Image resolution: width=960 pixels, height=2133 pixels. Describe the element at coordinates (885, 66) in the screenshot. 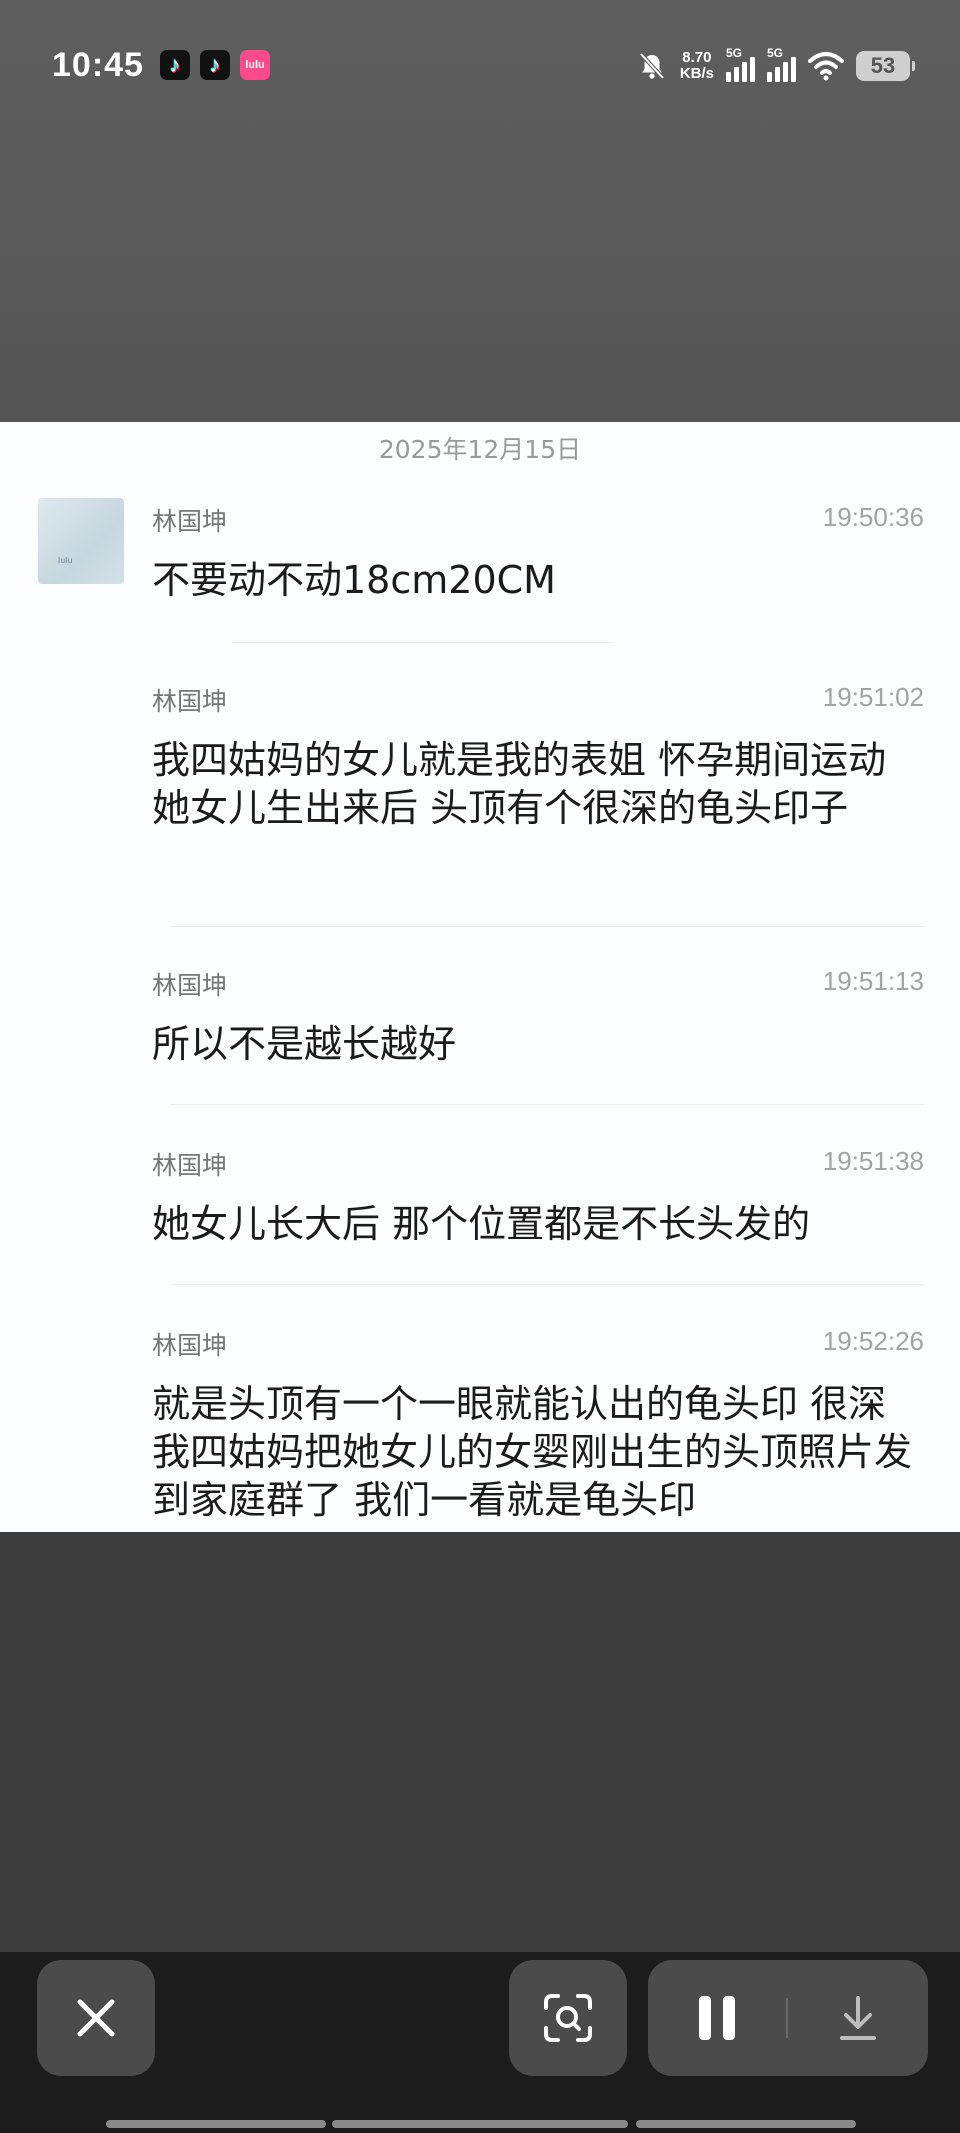

I see `battery-icon: 53` at that location.